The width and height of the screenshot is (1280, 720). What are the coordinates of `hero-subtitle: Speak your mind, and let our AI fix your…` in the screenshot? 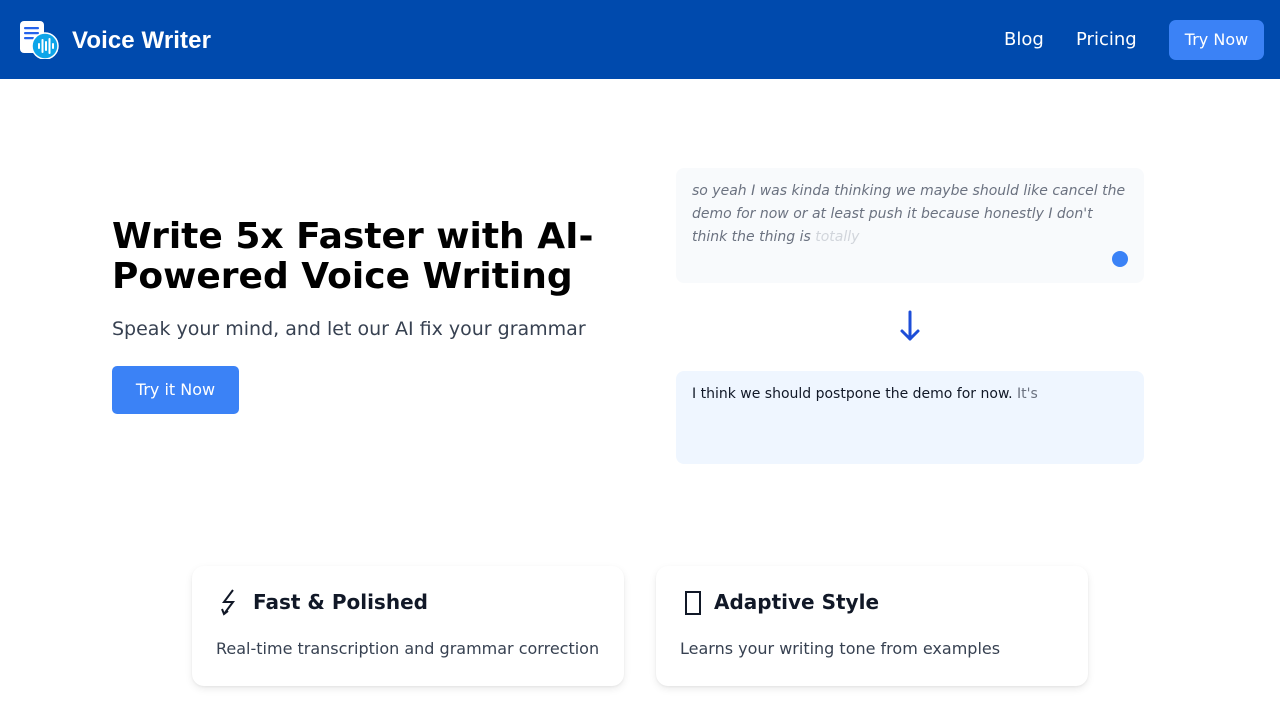 It's located at (349, 329).